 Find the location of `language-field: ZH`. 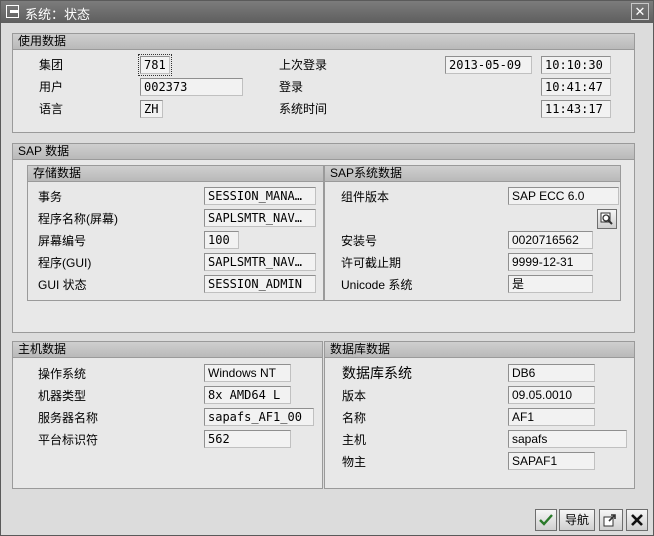

language-field: ZH is located at coordinates (151, 109).